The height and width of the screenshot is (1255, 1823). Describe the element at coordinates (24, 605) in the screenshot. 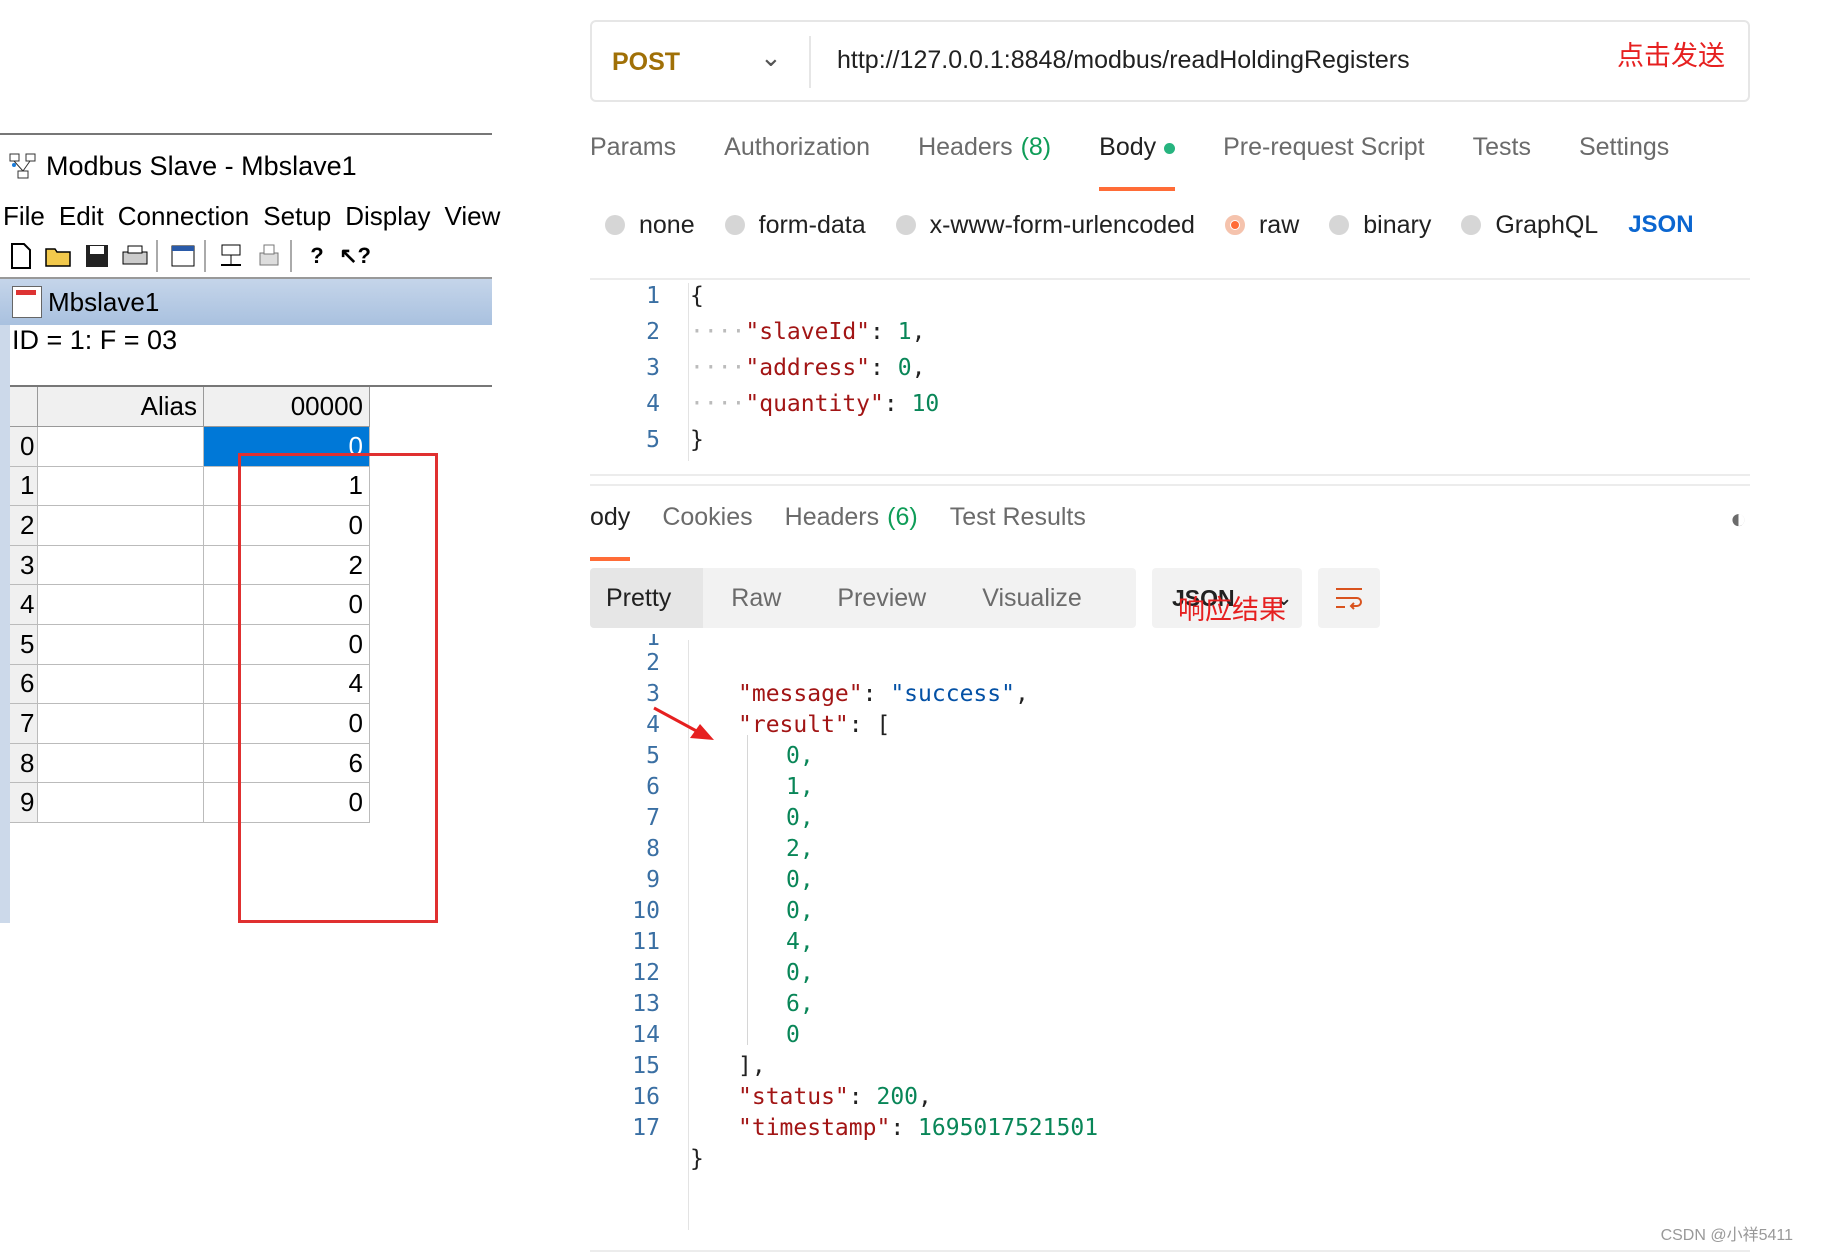

I see `row-header: 4` at that location.